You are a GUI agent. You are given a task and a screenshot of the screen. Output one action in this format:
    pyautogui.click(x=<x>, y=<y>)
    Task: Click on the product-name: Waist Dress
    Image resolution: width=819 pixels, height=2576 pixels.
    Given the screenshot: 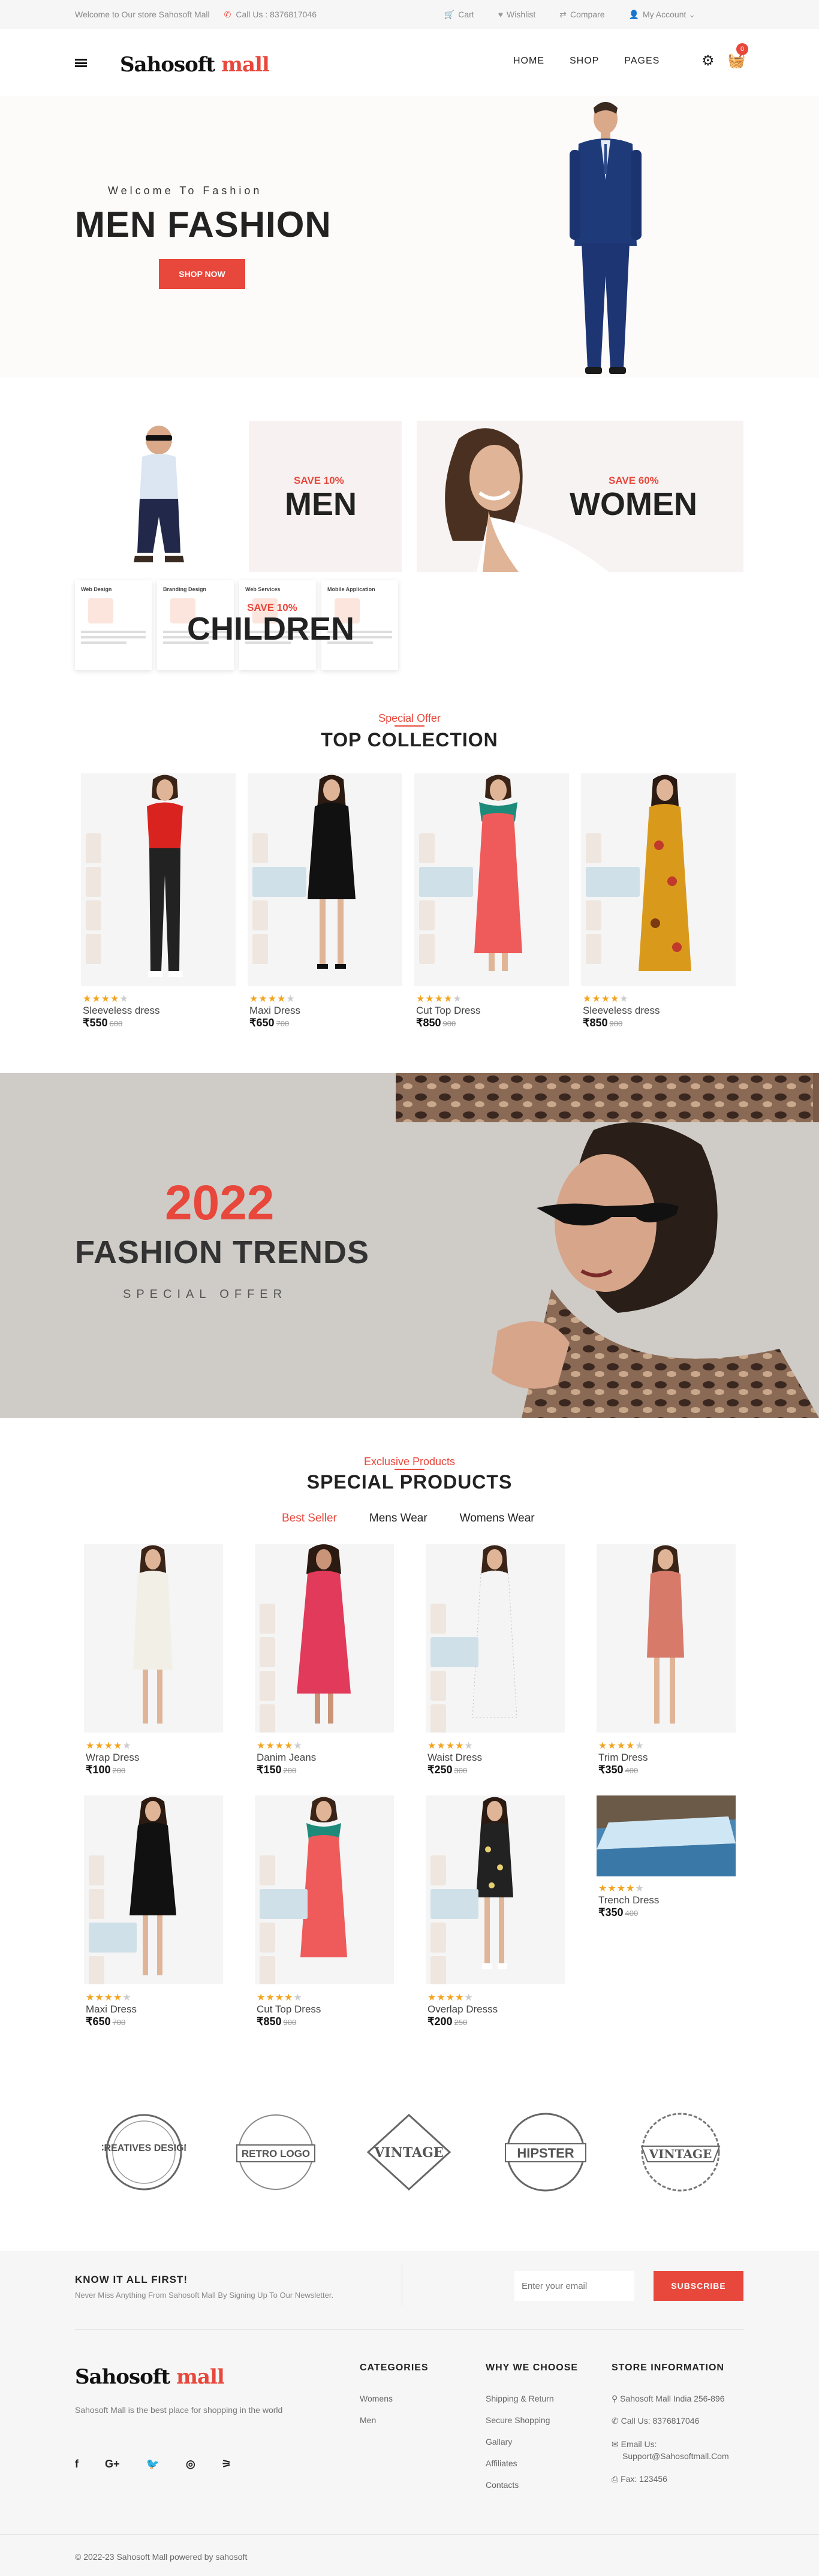 What is the action you would take?
    pyautogui.click(x=454, y=1758)
    